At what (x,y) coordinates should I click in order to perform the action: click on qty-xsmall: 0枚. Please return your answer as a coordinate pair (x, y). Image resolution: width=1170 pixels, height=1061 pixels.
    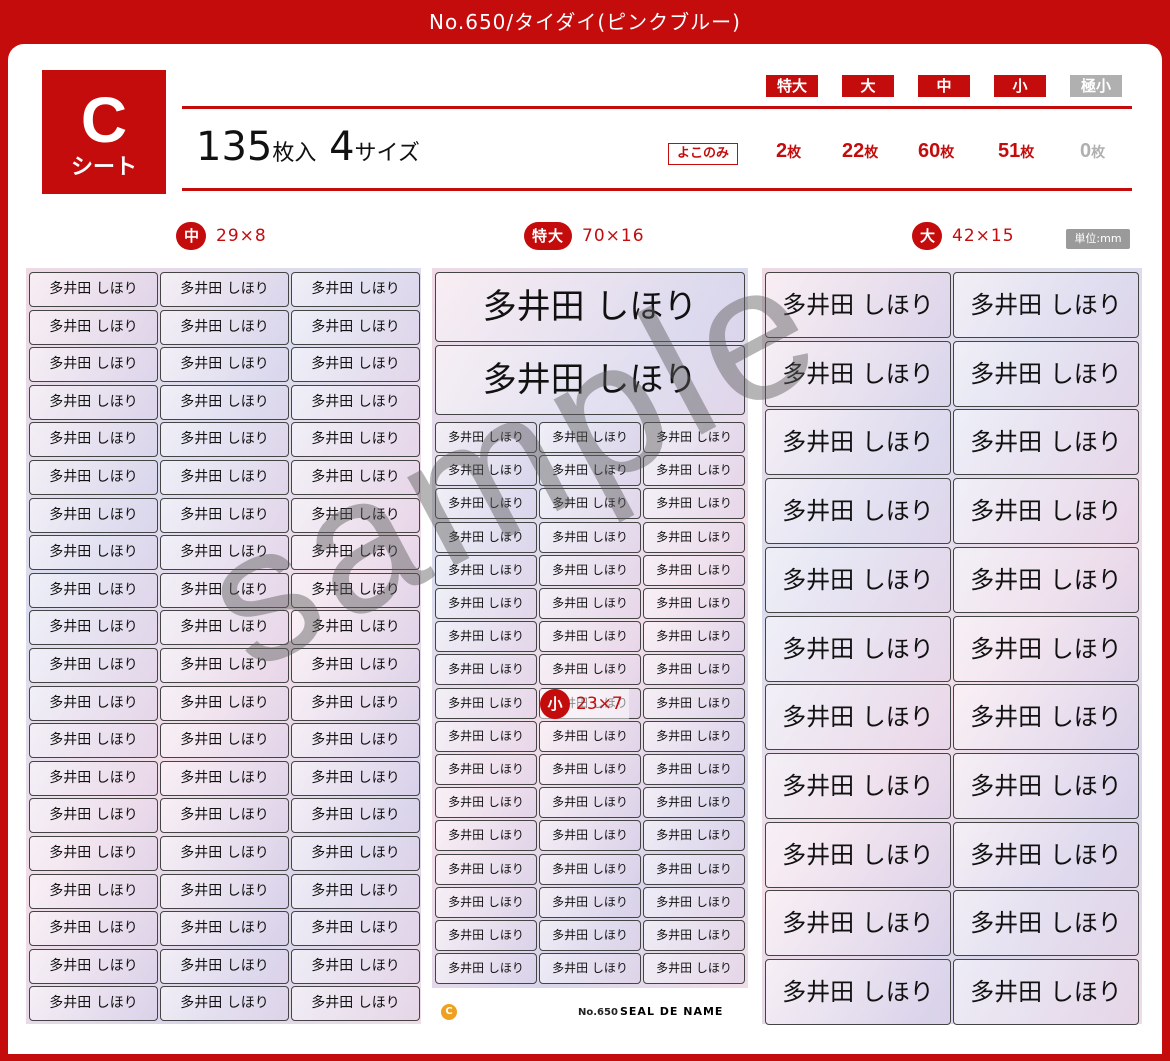
    Looking at the image, I should click on (1092, 151).